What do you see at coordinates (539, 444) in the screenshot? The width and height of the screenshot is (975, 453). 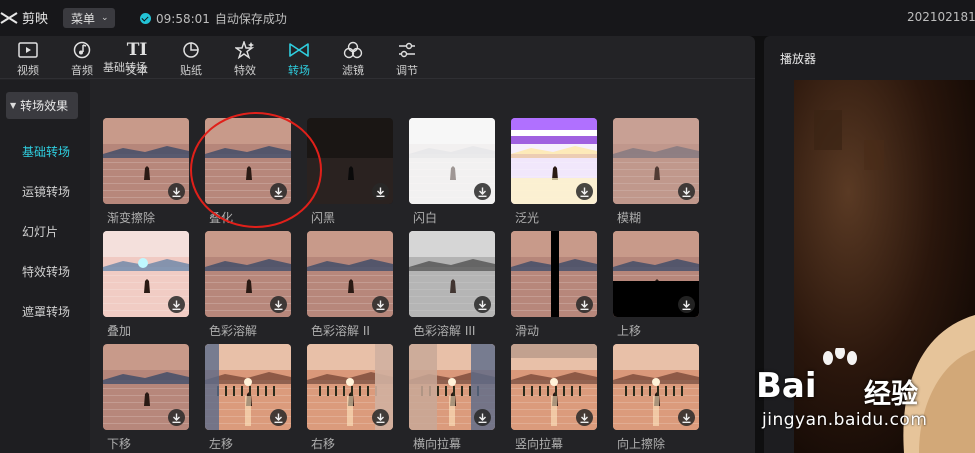 I see `transition-label: 竖向拉幕` at bounding box center [539, 444].